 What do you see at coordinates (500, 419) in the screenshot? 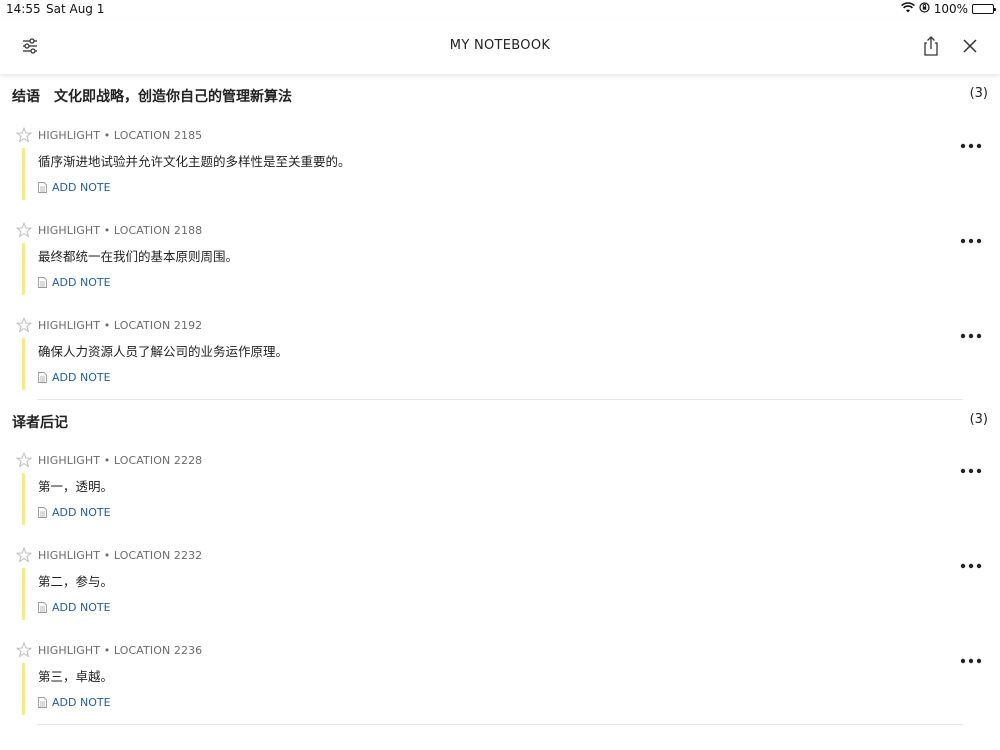
I see `section-header: 译者后记 (3)` at bounding box center [500, 419].